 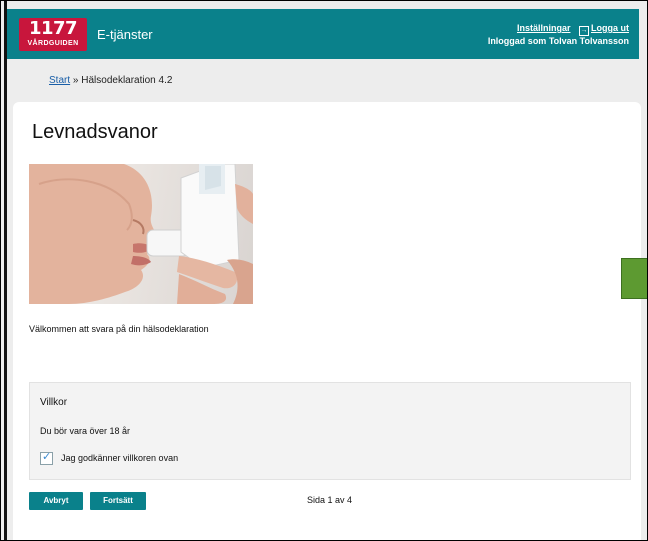 I want to click on service-title: E-tjänster, so click(x=125, y=34).